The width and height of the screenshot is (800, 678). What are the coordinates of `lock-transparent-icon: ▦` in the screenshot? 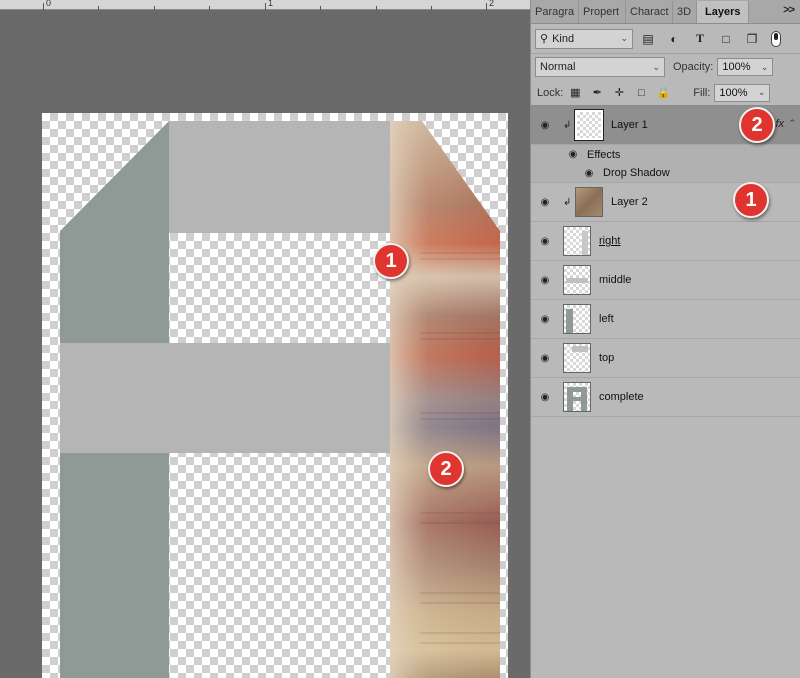 It's located at (575, 93).